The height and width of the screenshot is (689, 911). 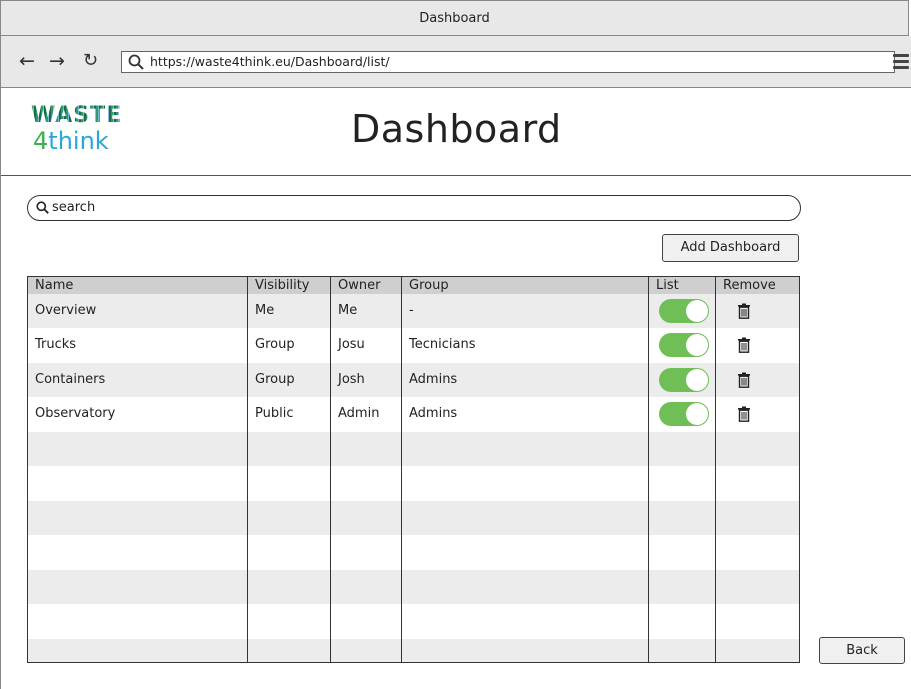 What do you see at coordinates (746, 285) in the screenshot?
I see `column-header-remove: Remove` at bounding box center [746, 285].